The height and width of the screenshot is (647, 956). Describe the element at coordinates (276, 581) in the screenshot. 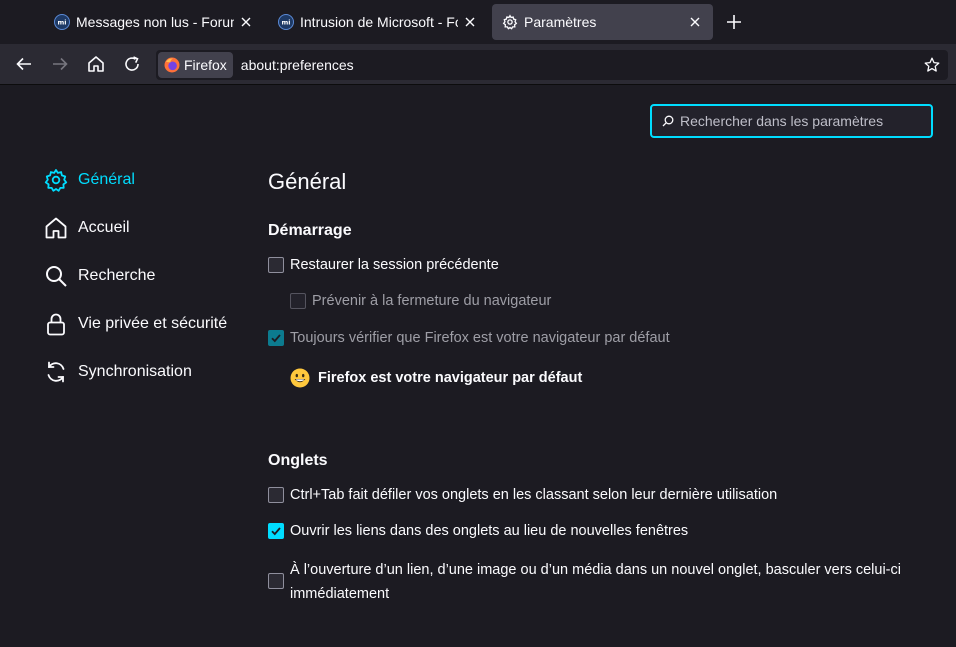

I see `switch-to-new-tab-checkbox` at that location.